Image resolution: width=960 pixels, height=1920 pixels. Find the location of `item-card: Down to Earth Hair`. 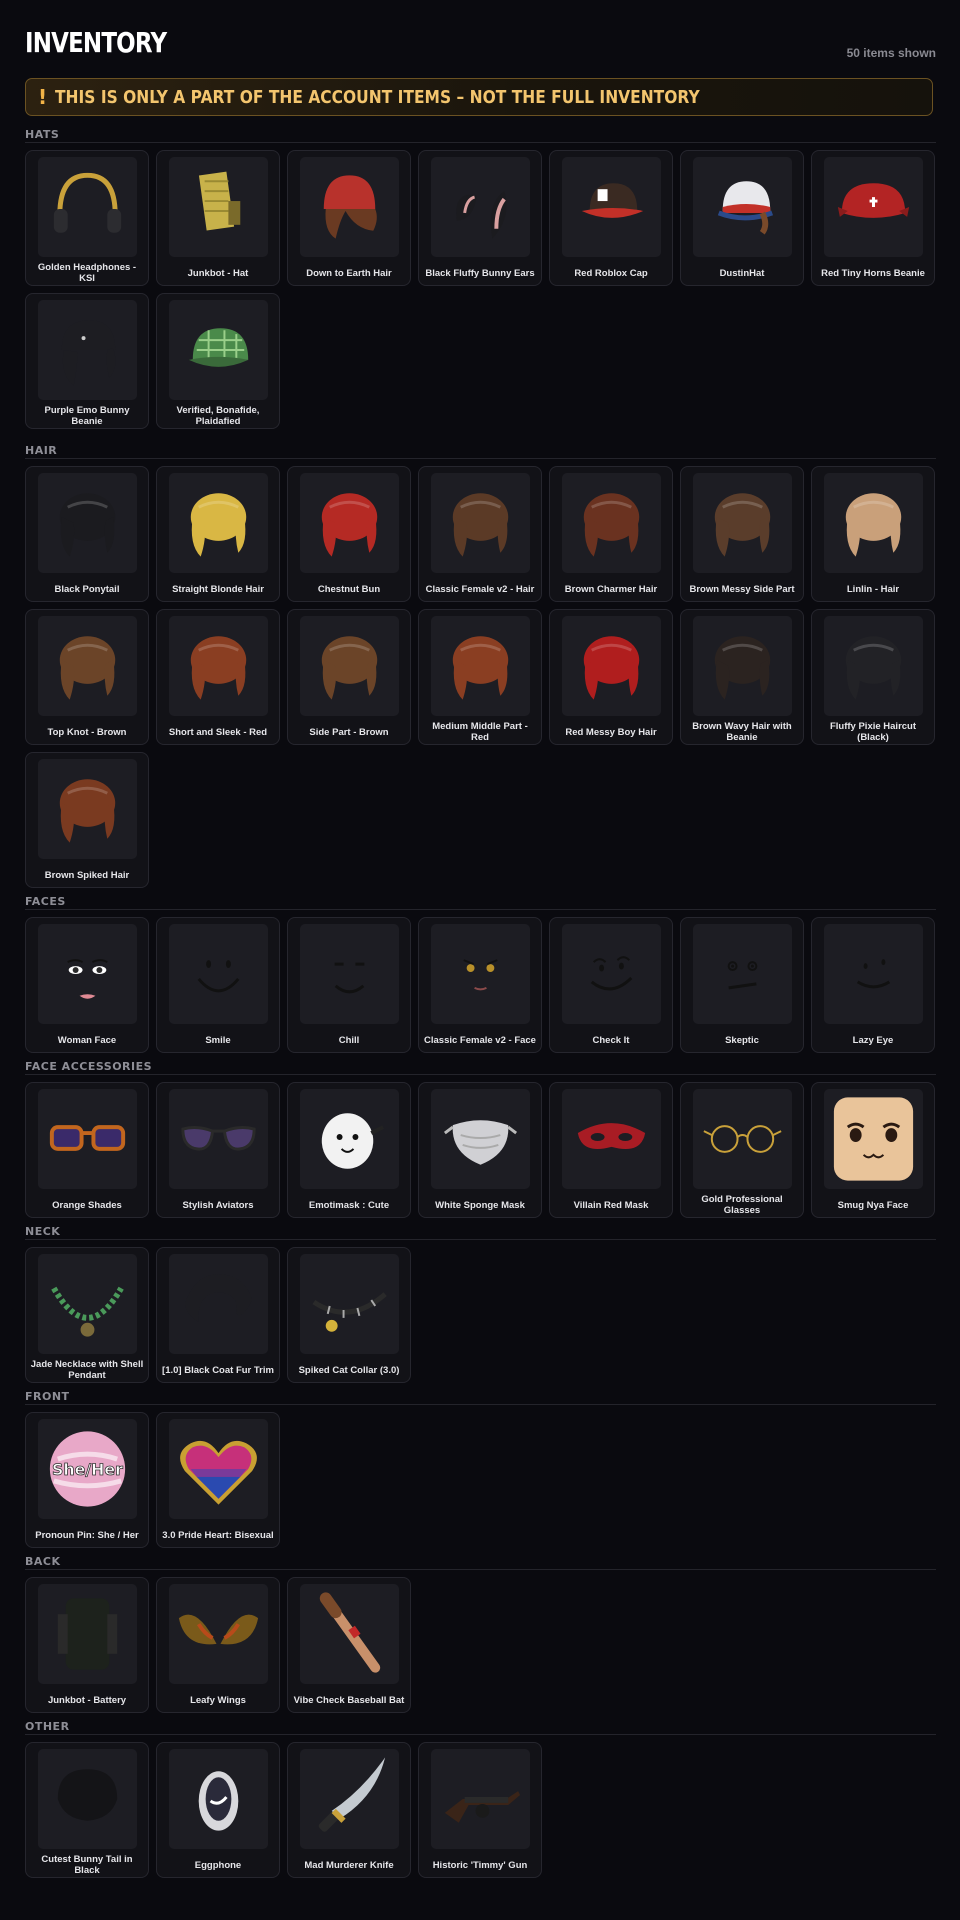

item-card: Down to Earth Hair is located at coordinates (349, 218).